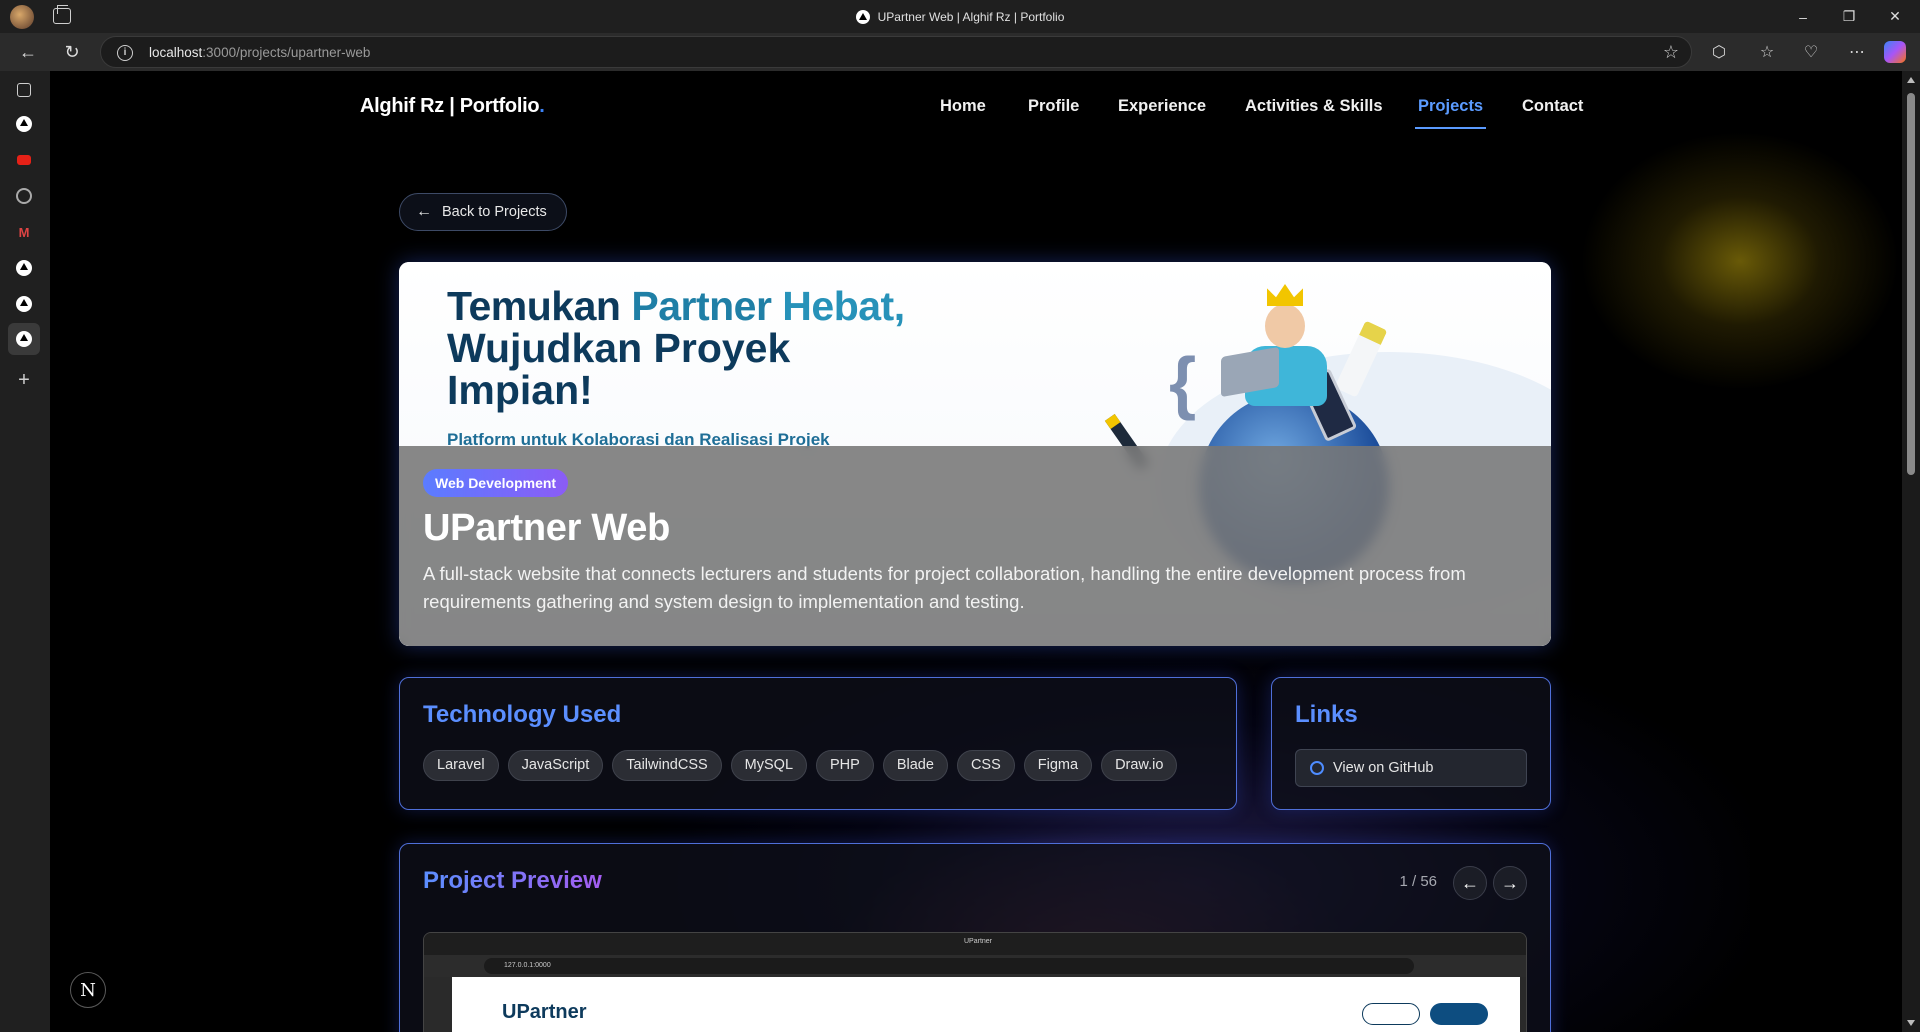  I want to click on preview-next-button: →, so click(1510, 883).